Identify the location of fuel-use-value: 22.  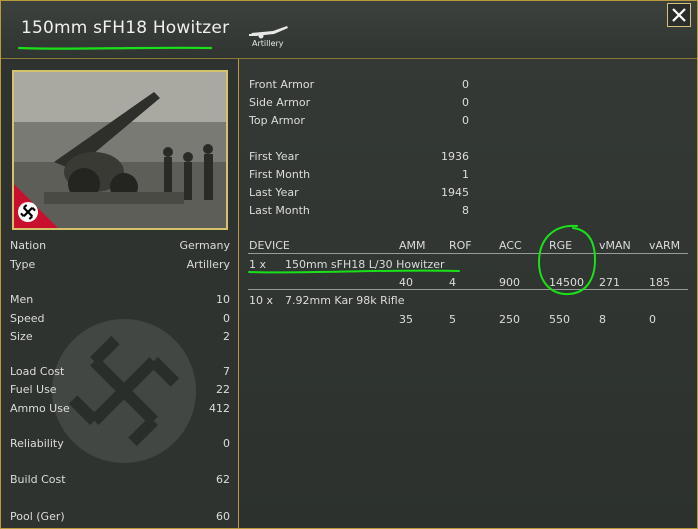
(223, 389).